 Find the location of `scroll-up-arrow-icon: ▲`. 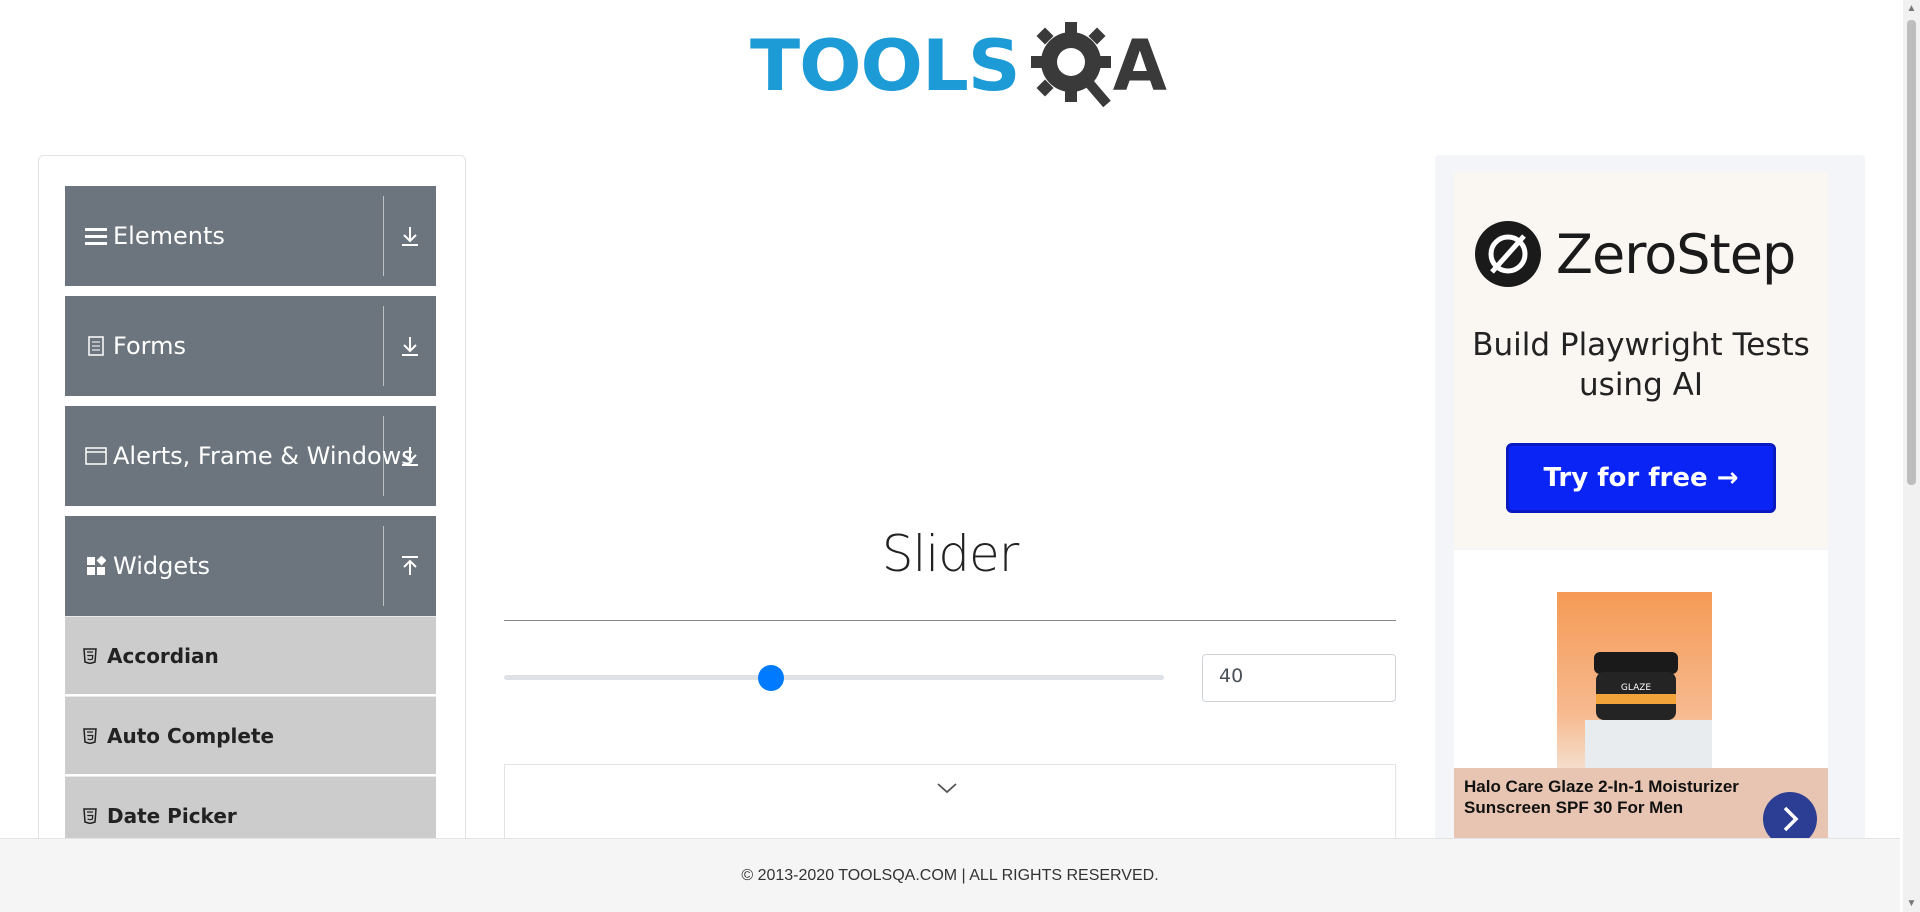

scroll-up-arrow-icon: ▲ is located at coordinates (1911, 8).